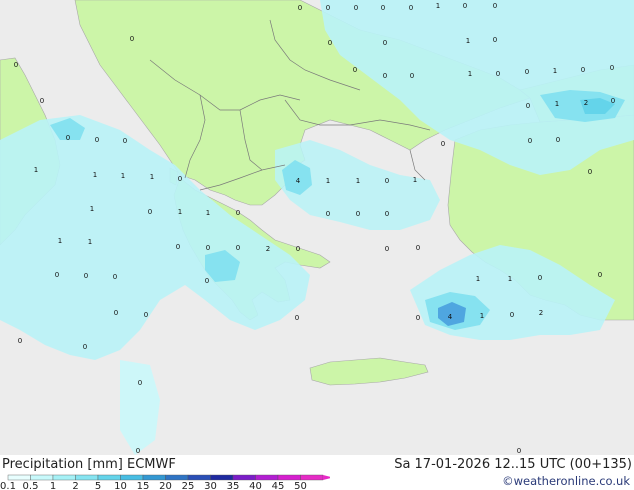 Image resolution: width=634 pixels, height=490 pixels. Describe the element at coordinates (566, 481) in the screenshot. I see `credit-link: ©weatheronline.co.uk` at that location.